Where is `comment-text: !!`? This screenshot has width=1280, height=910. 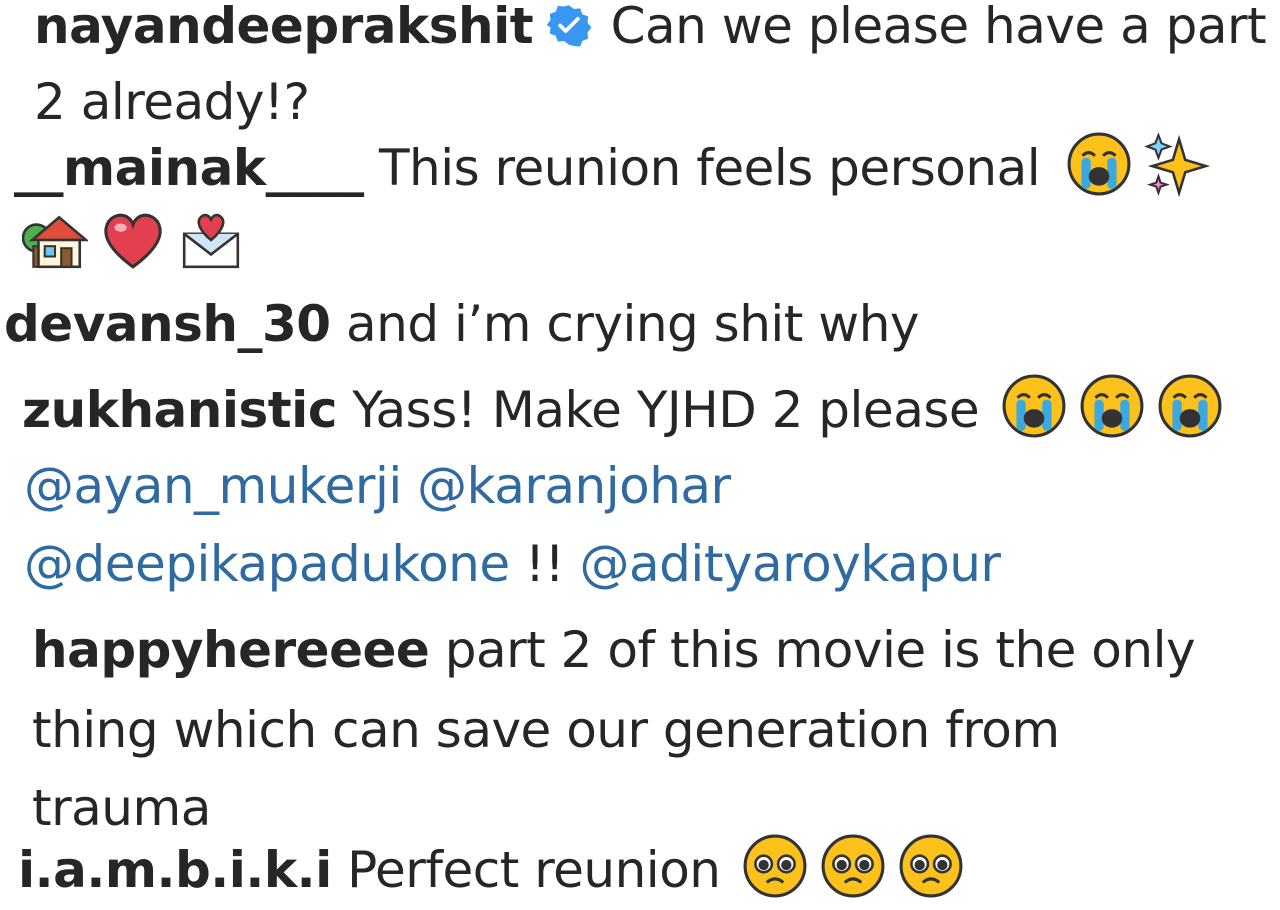
comment-text: !! is located at coordinates (545, 564).